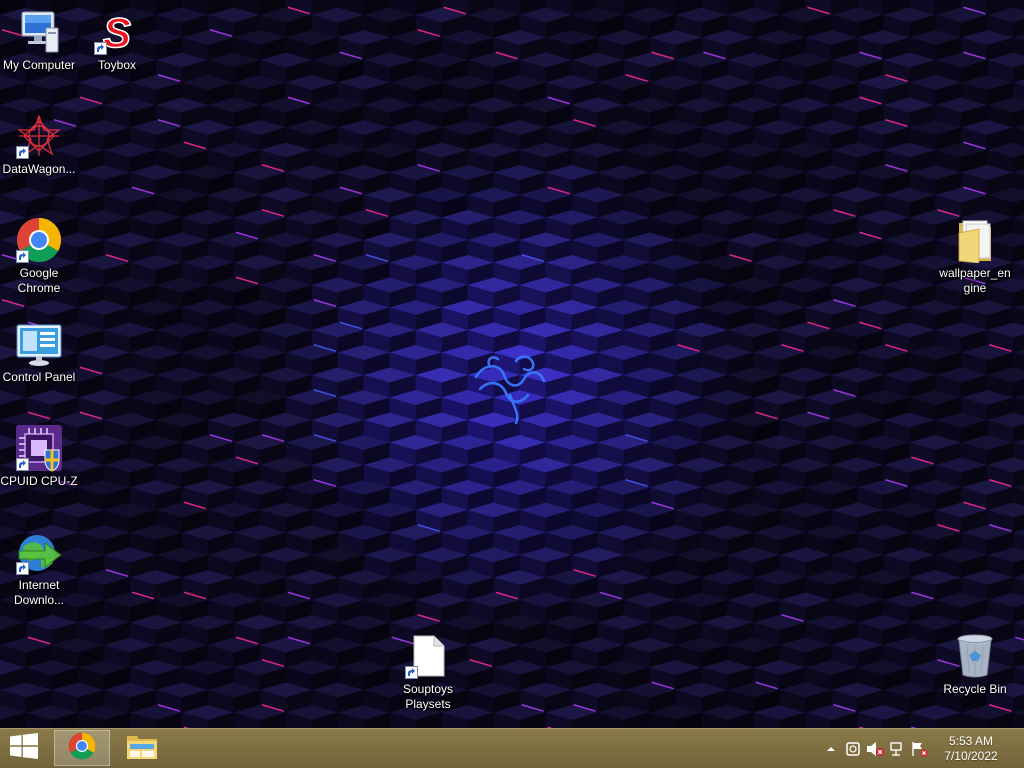 The height and width of the screenshot is (768, 1024). What do you see at coordinates (975, 656) in the screenshot?
I see `recycle-bin-icon` at bounding box center [975, 656].